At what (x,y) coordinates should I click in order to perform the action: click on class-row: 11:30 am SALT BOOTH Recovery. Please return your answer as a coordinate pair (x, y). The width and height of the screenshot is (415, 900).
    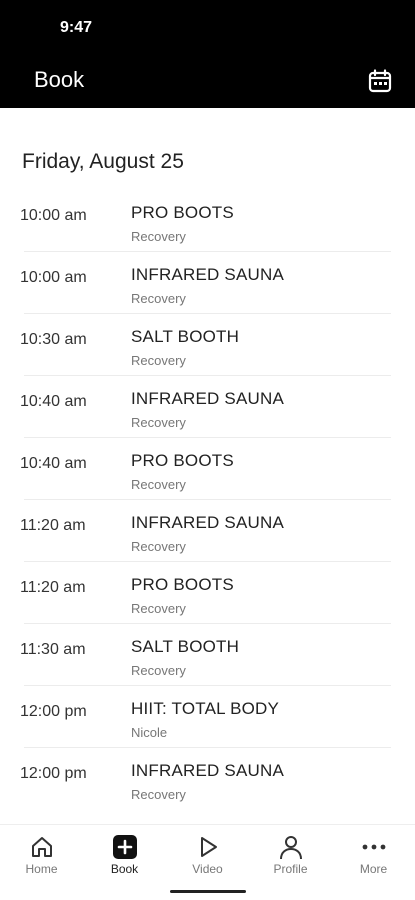
    Looking at the image, I should click on (207, 655).